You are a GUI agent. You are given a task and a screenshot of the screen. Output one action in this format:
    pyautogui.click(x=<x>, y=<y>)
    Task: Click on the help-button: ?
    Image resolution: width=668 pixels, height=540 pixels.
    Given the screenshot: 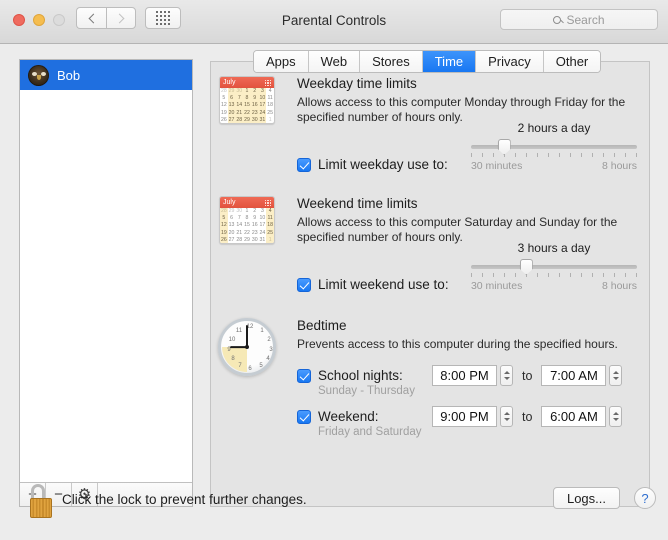 What is the action you would take?
    pyautogui.click(x=645, y=498)
    